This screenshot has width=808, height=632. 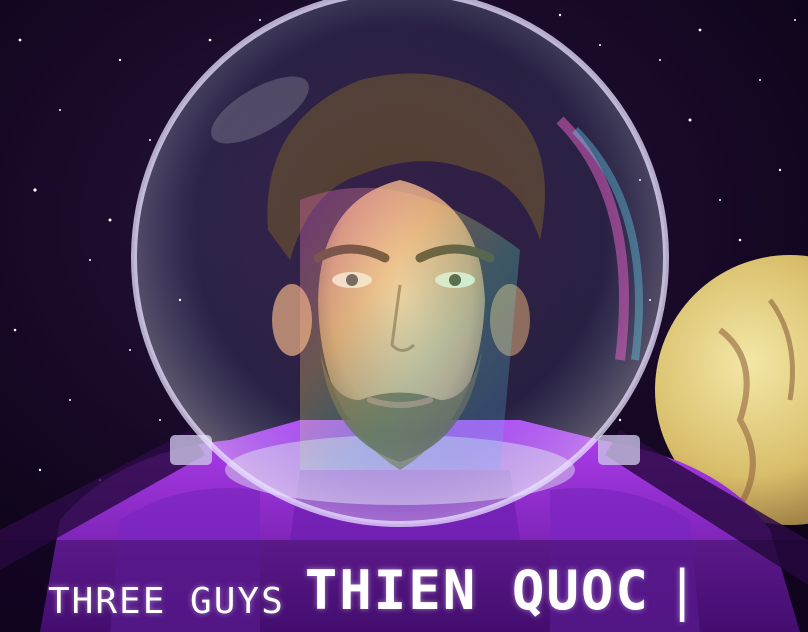 What do you see at coordinates (166, 601) in the screenshot?
I see `brand-text: THREE GUYS` at bounding box center [166, 601].